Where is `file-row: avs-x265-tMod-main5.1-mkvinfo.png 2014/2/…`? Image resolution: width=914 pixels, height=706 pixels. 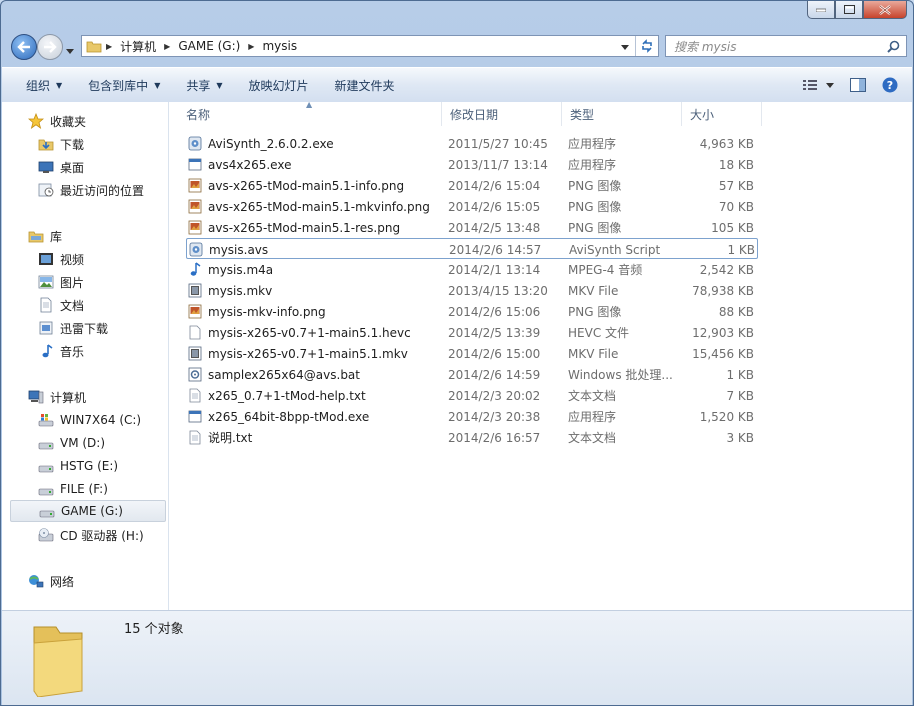 file-row: avs-x265-tMod-main5.1-mkvinfo.png 2014/2/… is located at coordinates (472, 206).